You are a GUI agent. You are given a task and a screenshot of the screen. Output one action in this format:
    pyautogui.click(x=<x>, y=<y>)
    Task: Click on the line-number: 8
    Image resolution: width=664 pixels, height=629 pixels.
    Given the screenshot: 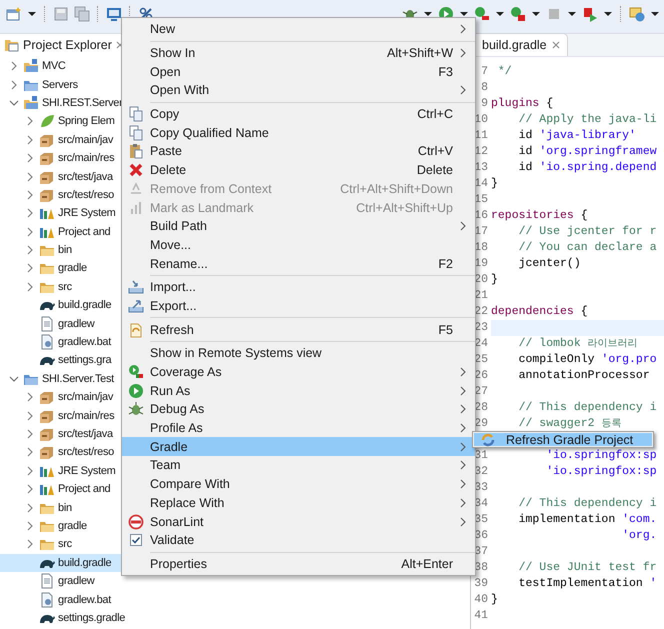 What is the action you would take?
    pyautogui.click(x=484, y=88)
    